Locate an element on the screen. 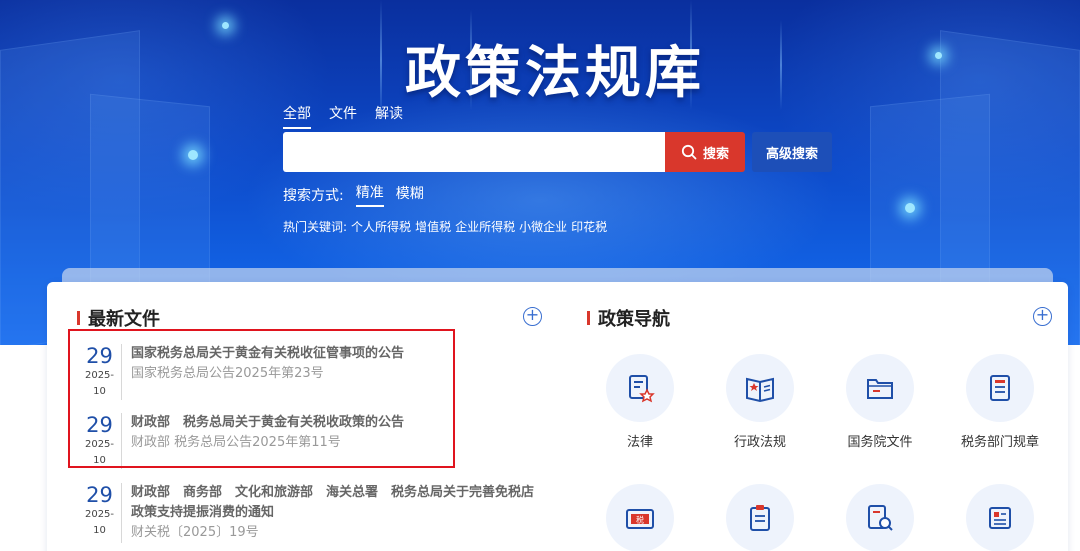 This screenshot has height=551, width=1080. tab-all: 全部 is located at coordinates (297, 116).